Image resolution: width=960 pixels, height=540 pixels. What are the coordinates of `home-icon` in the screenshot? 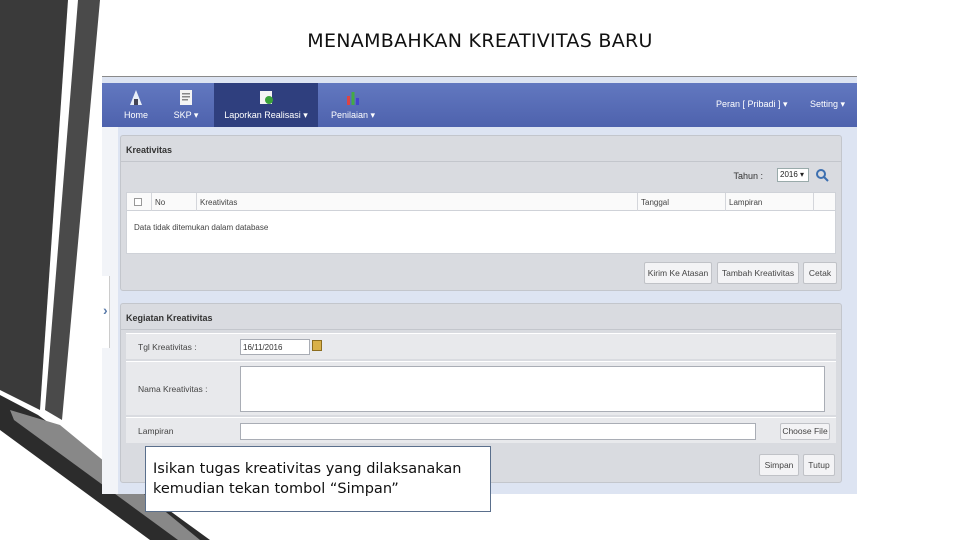 It's located at (136, 97).